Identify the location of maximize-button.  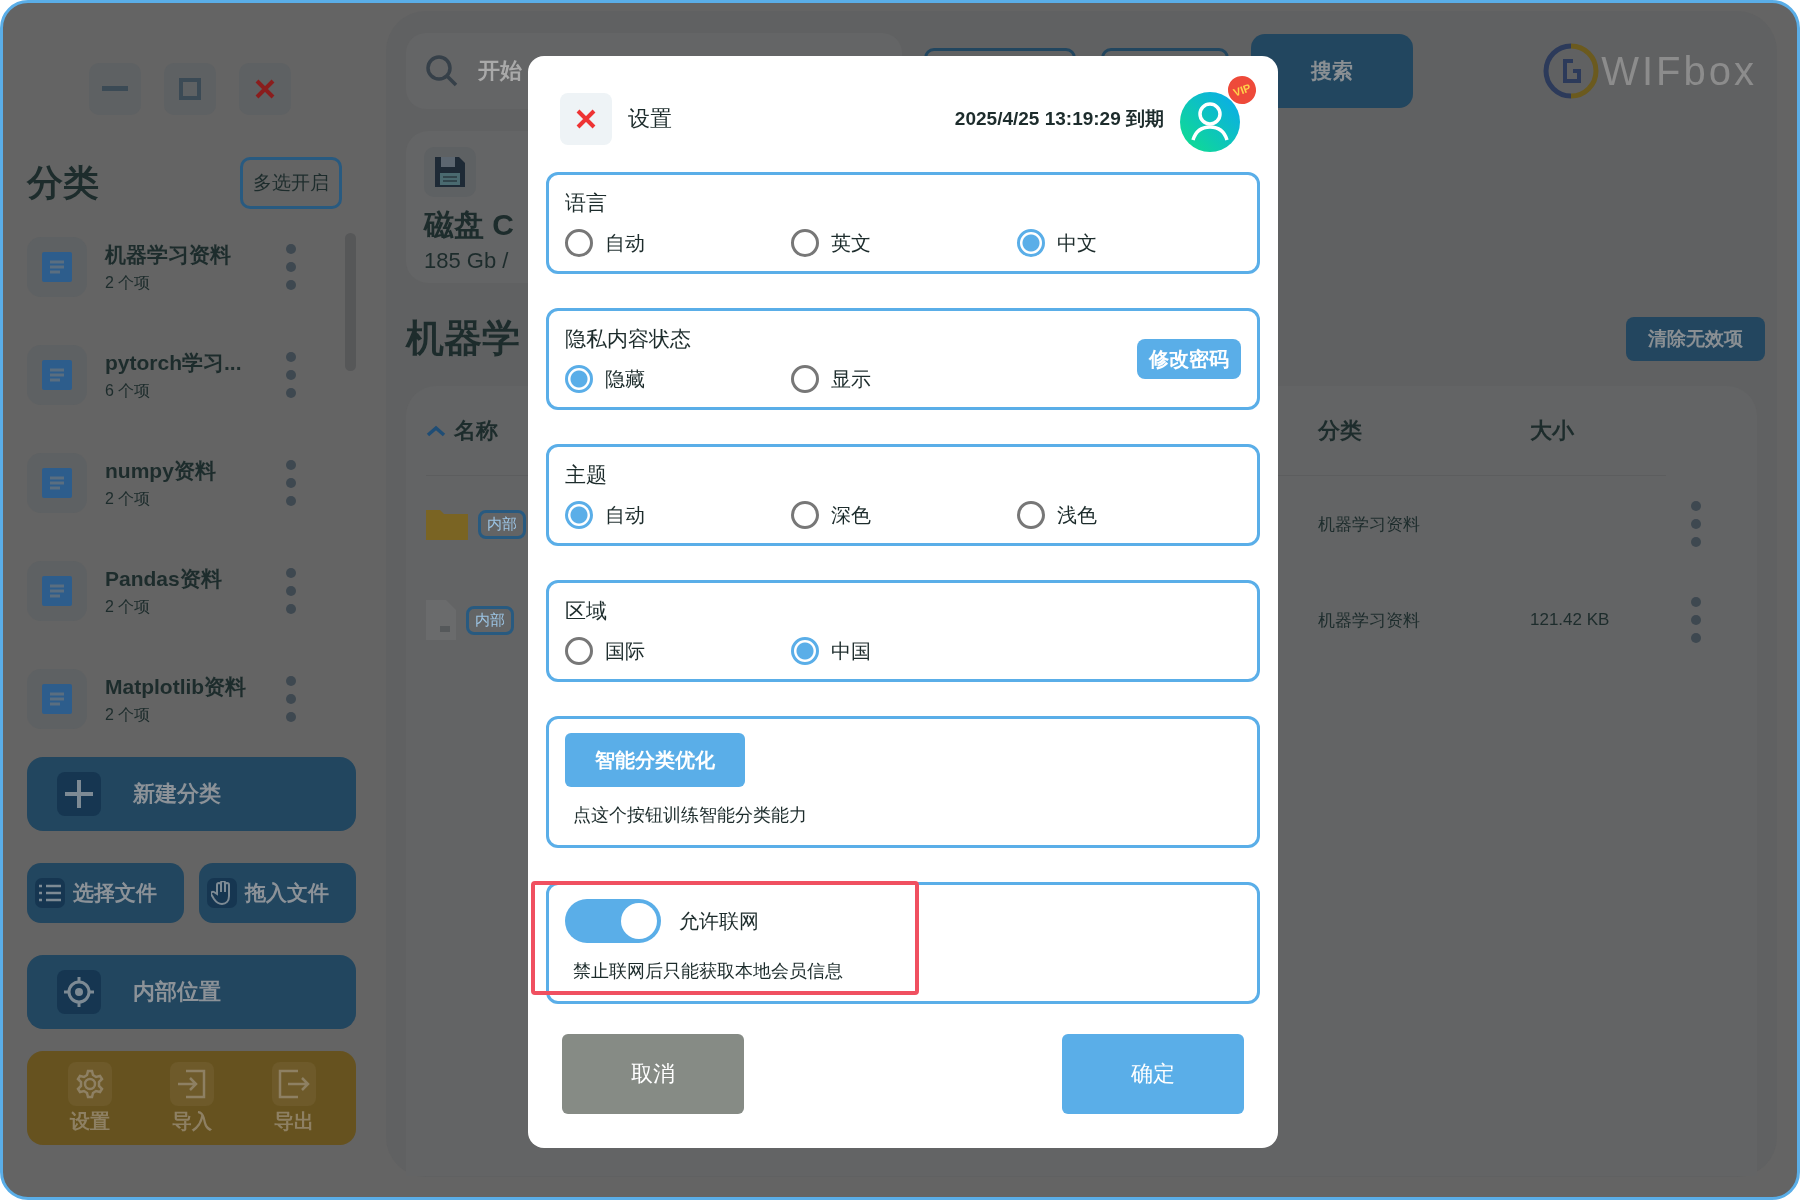
(190, 89).